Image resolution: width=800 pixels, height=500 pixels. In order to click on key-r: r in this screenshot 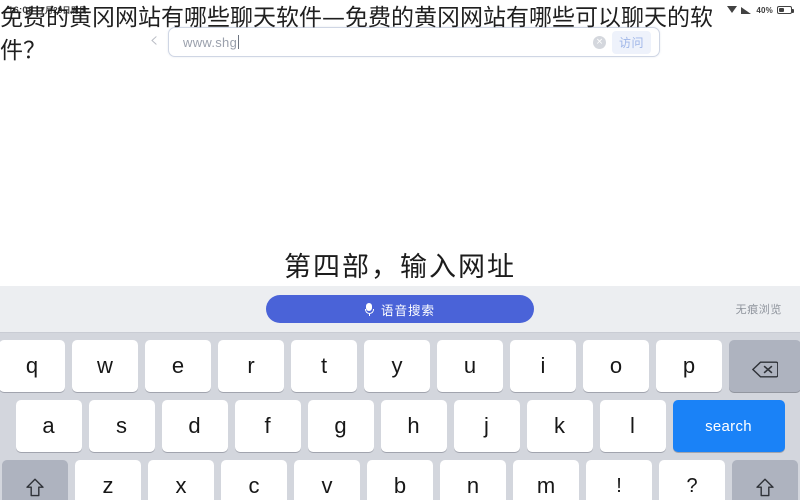, I will do `click(251, 366)`.